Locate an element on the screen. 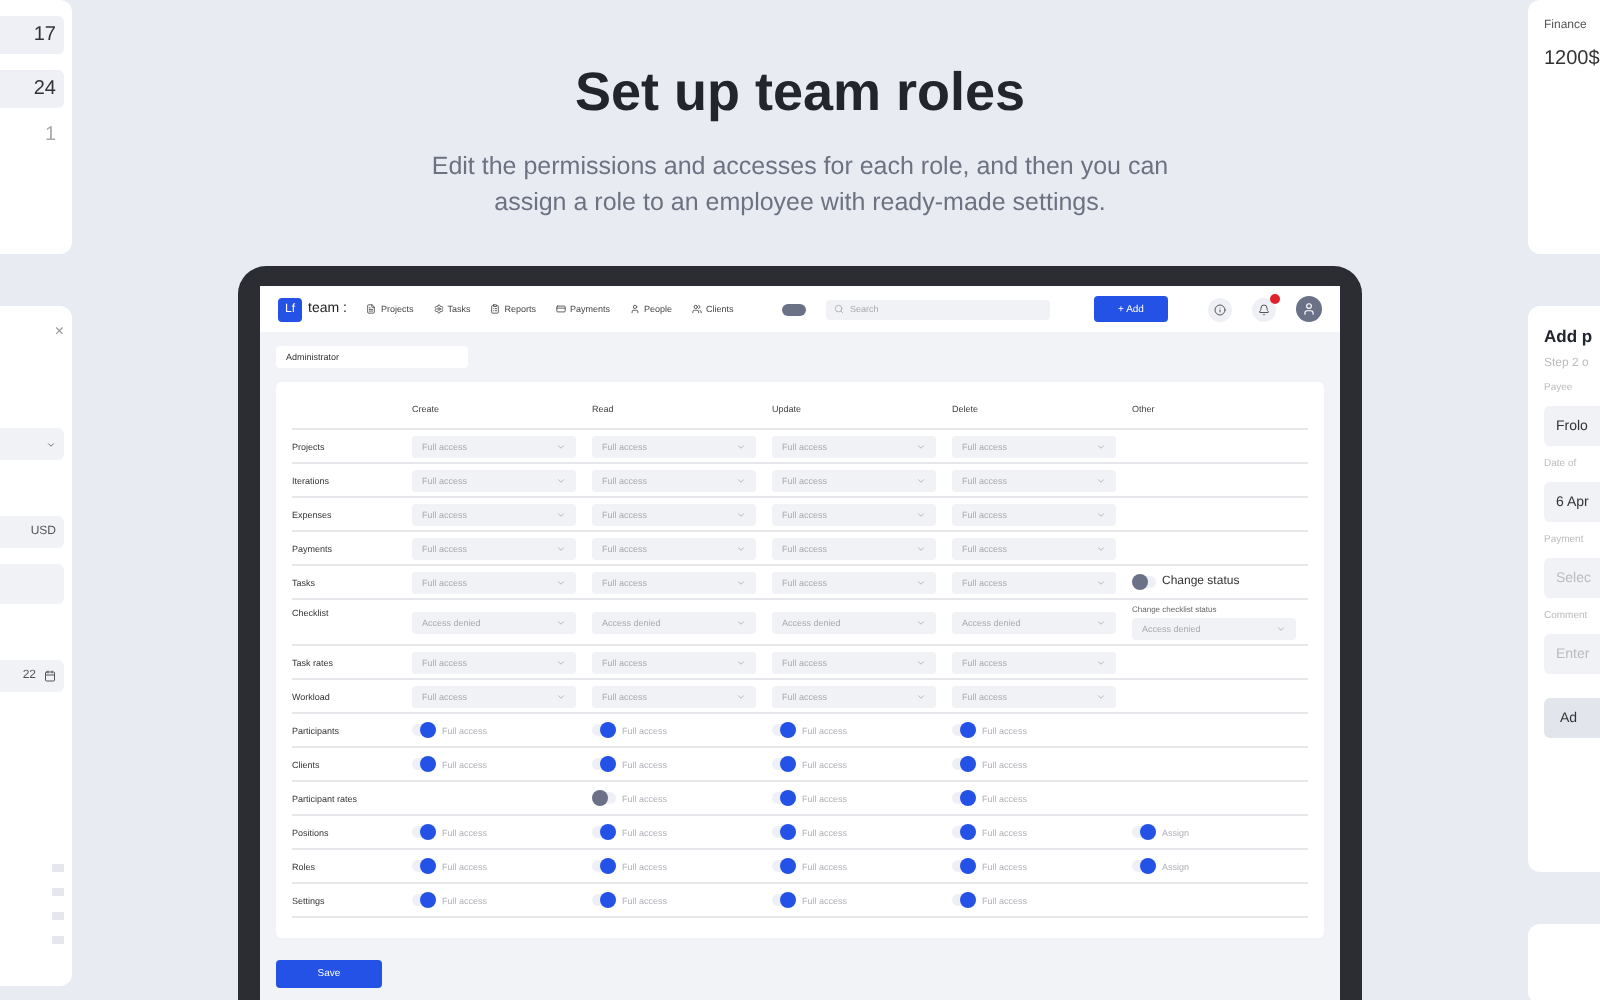  person-silhouette-icon is located at coordinates (1309, 309).